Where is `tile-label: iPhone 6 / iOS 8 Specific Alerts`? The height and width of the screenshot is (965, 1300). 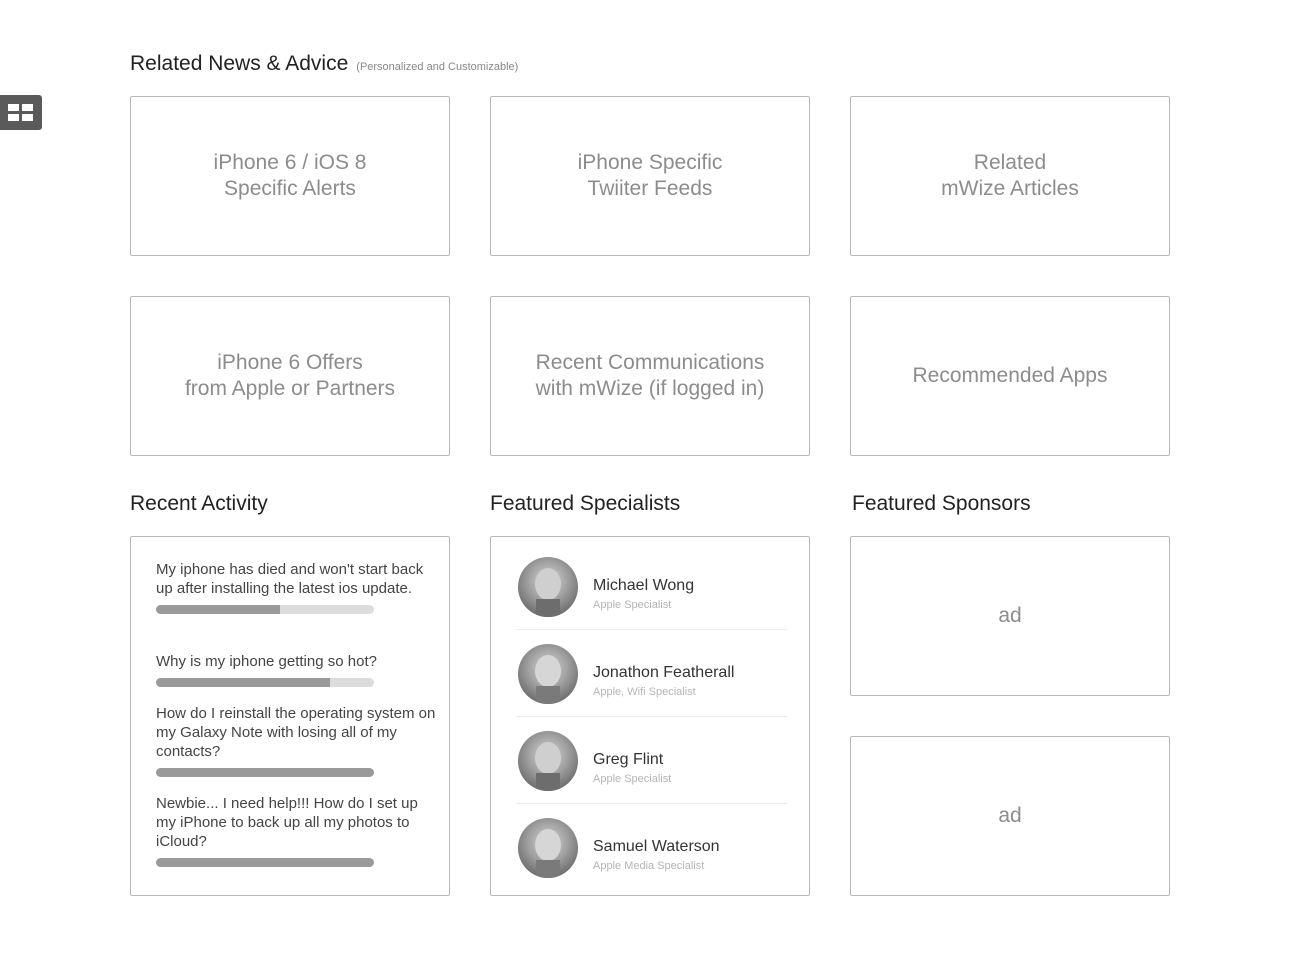
tile-label: iPhone 6 / iOS 8 Specific Alerts is located at coordinates (290, 175).